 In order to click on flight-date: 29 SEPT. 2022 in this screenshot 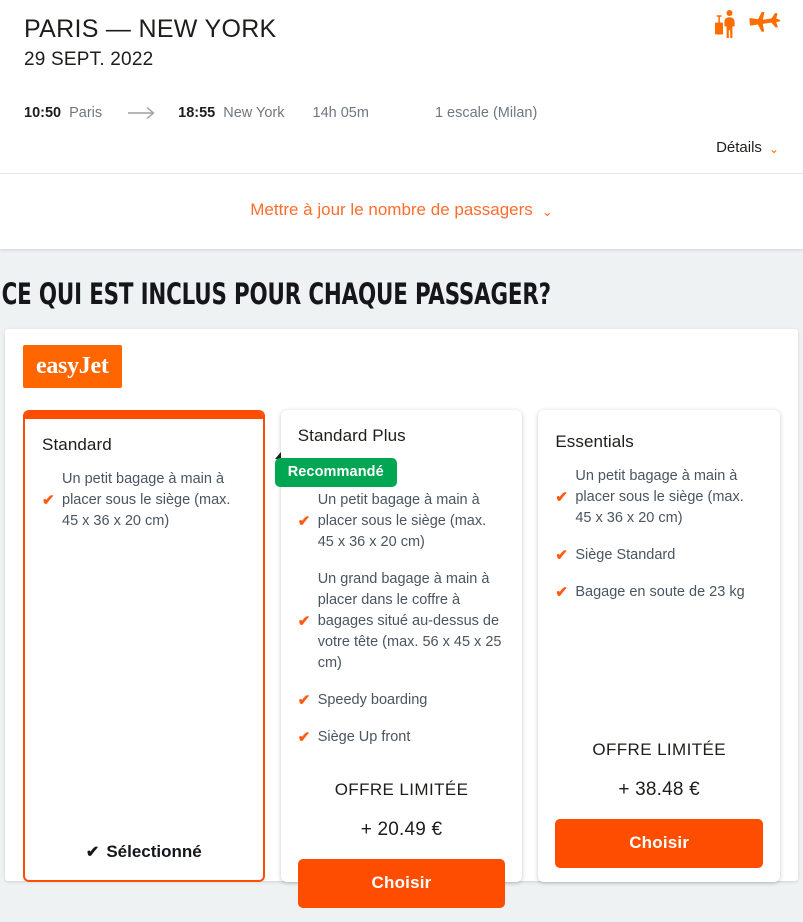, I will do `click(89, 60)`.